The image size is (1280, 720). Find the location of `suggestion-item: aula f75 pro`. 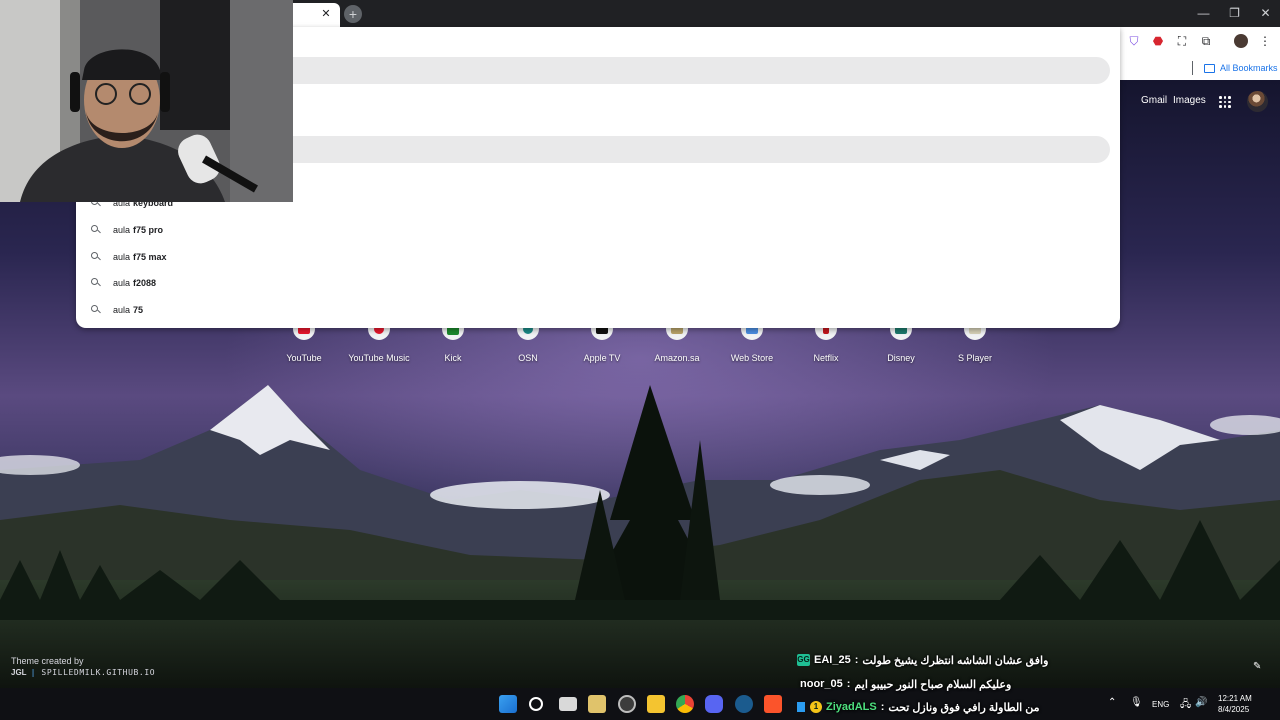

suggestion-item: aula f75 pro is located at coordinates (600, 230).